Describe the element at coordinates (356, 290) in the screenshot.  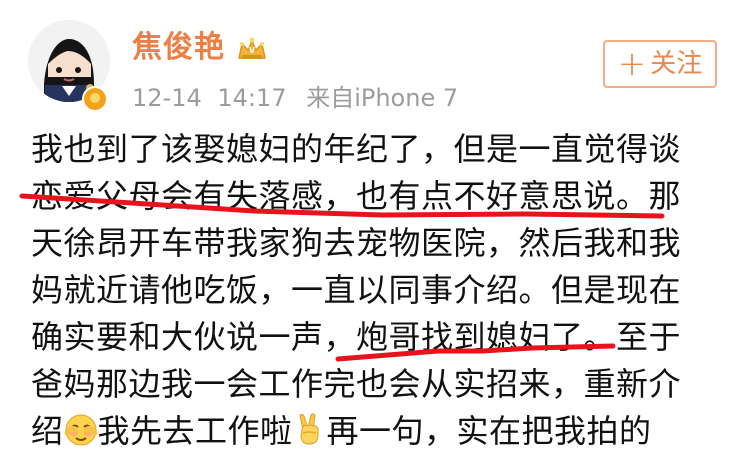
I see `content-line-4: 妈就近请他吃饭，一直以同事介绍。但是现在` at that location.